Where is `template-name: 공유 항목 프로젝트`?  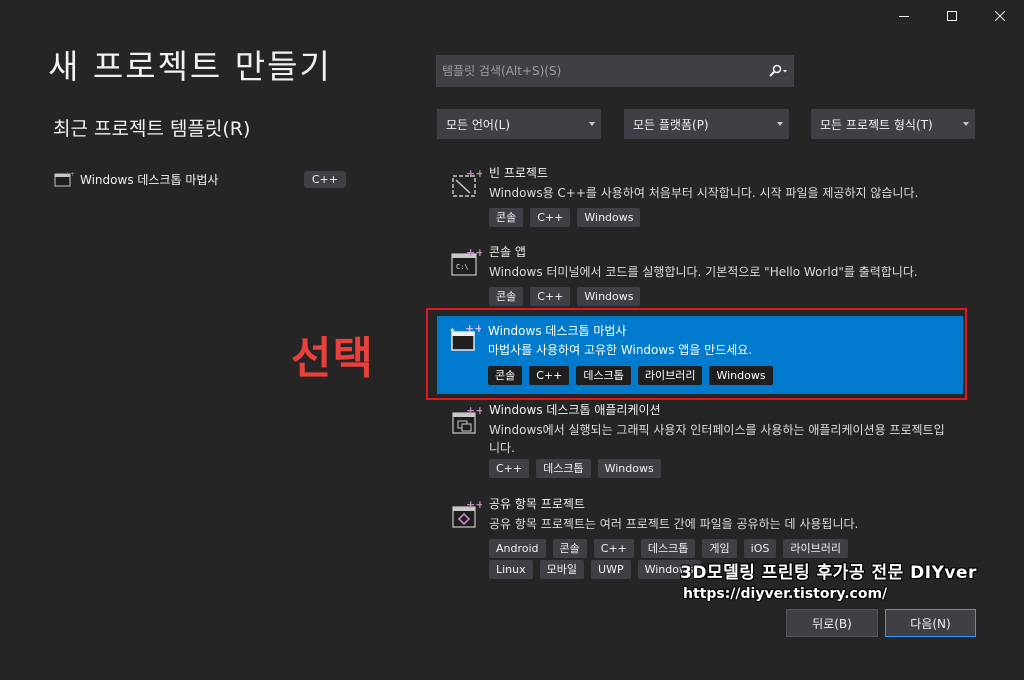
template-name: 공유 항목 프로젝트 is located at coordinates (537, 504).